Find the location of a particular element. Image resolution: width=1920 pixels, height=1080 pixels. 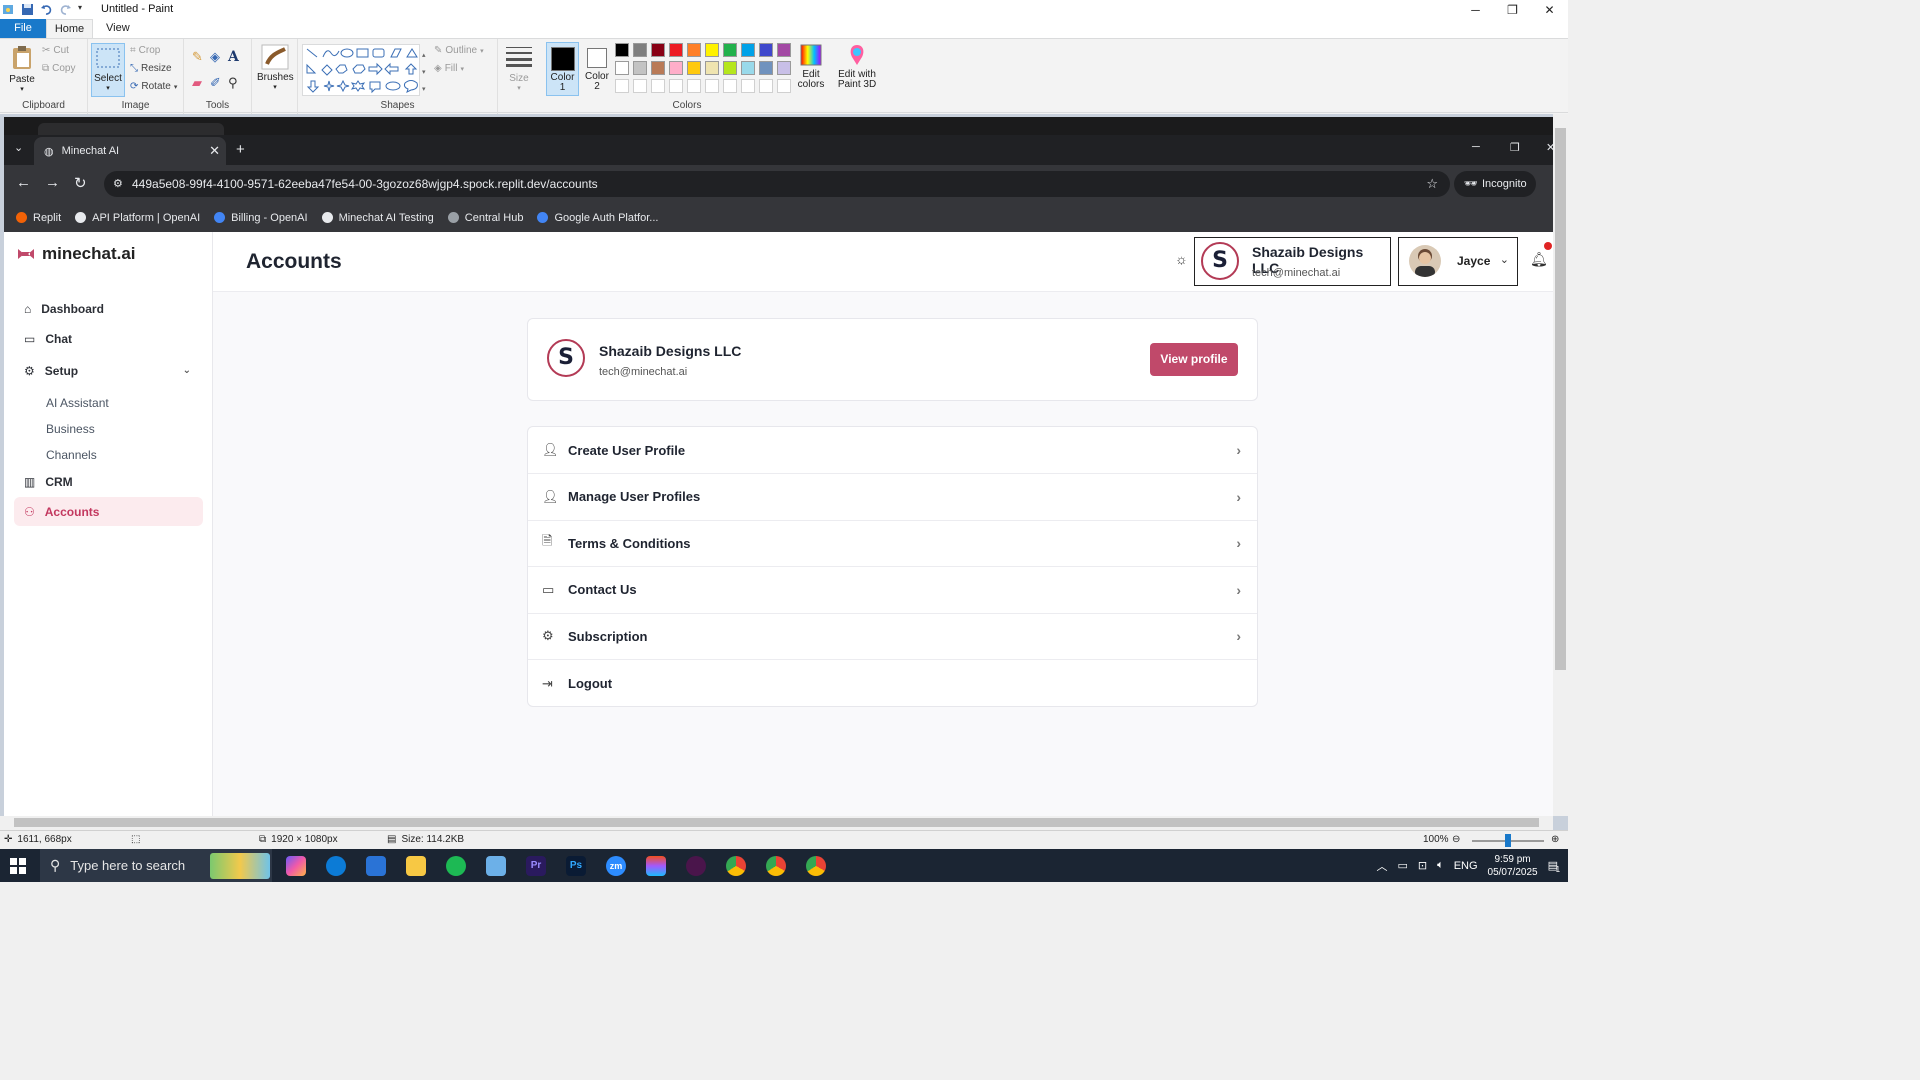

account-menu-item-subscription: ⚙ Subscription › is located at coordinates (892, 637).